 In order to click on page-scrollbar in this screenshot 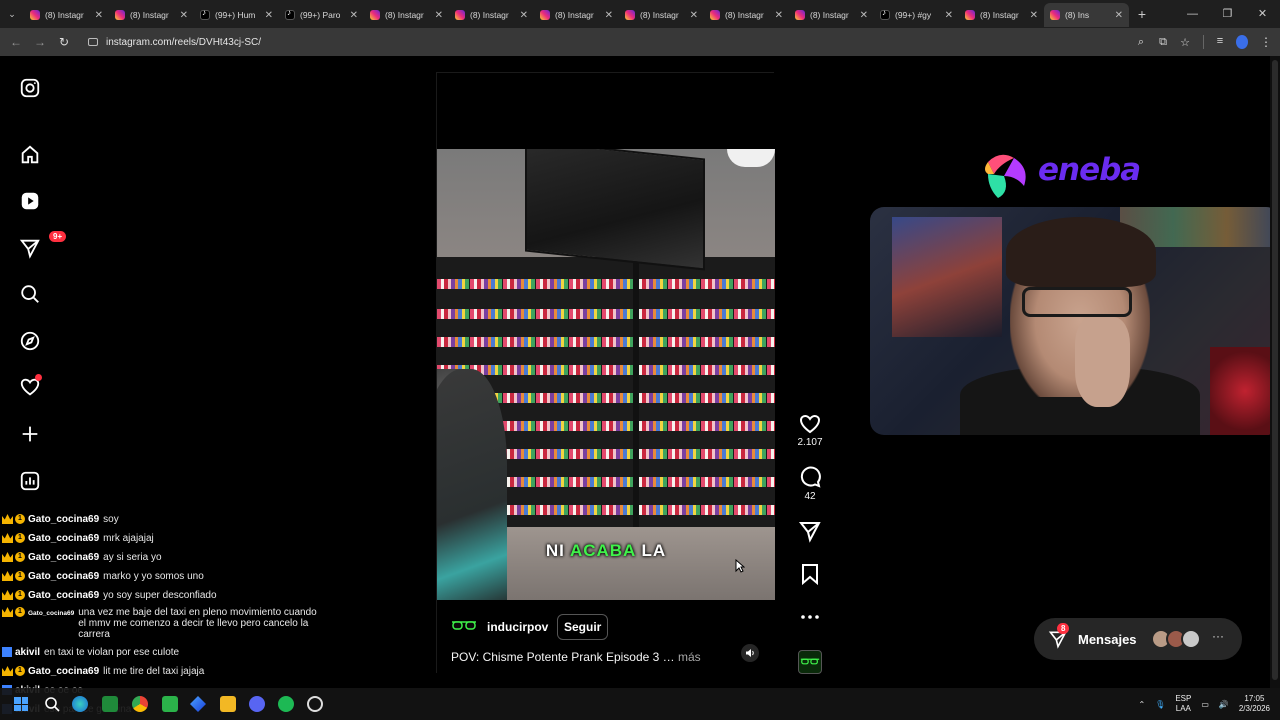, I will do `click(1275, 372)`.